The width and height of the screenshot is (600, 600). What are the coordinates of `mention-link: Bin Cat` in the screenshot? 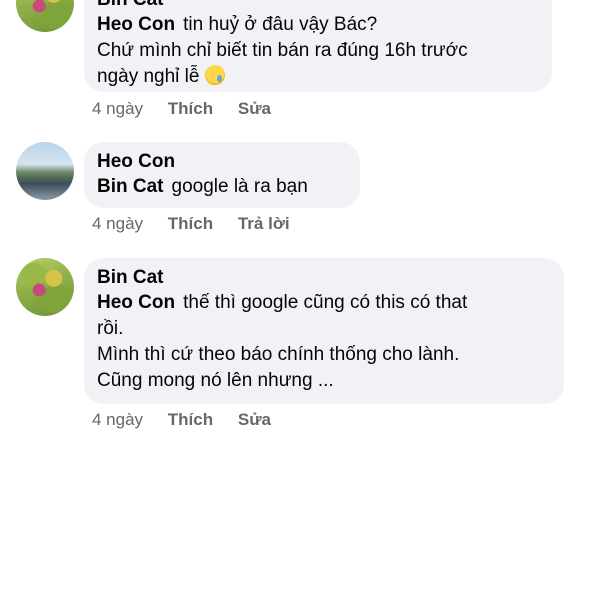 It's located at (130, 186).